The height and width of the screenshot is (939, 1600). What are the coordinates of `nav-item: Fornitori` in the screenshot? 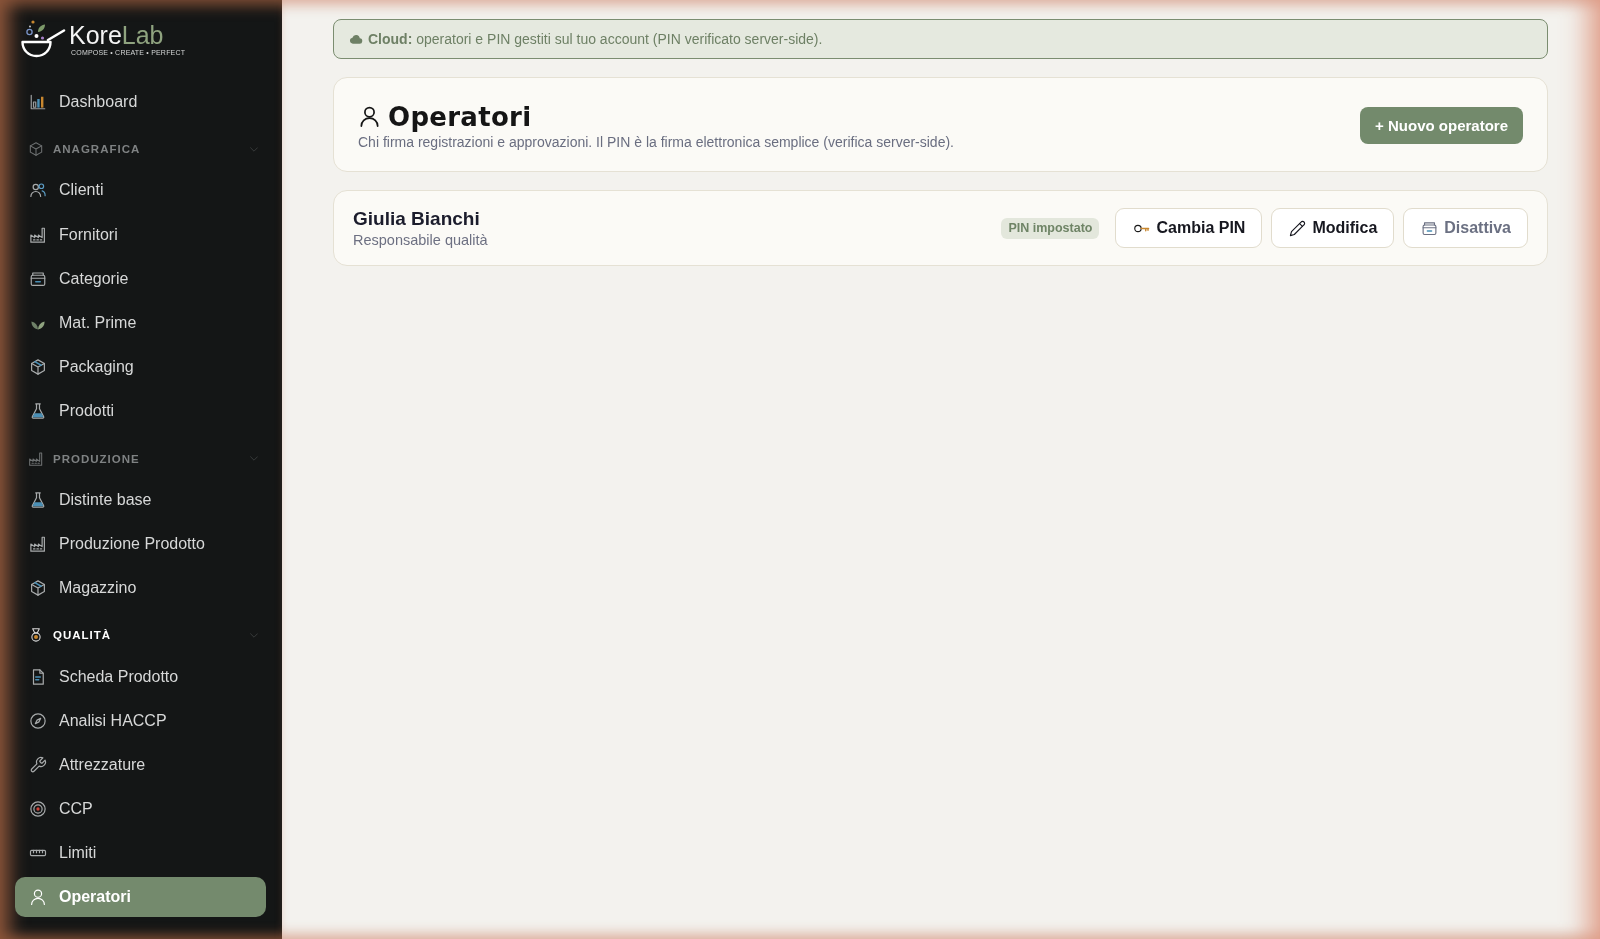 It's located at (140, 234).